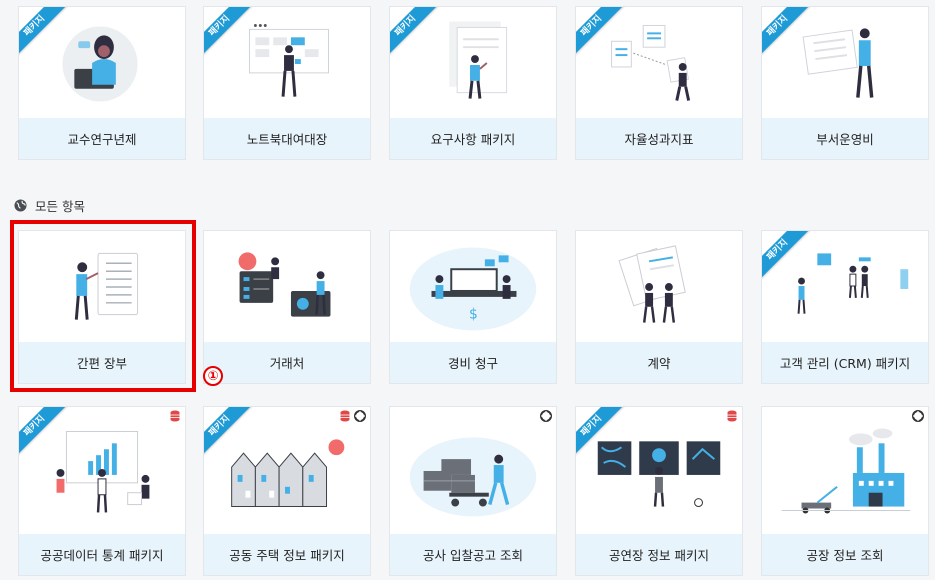  Describe the element at coordinates (659, 362) in the screenshot. I see `app-card-label: 계약` at that location.